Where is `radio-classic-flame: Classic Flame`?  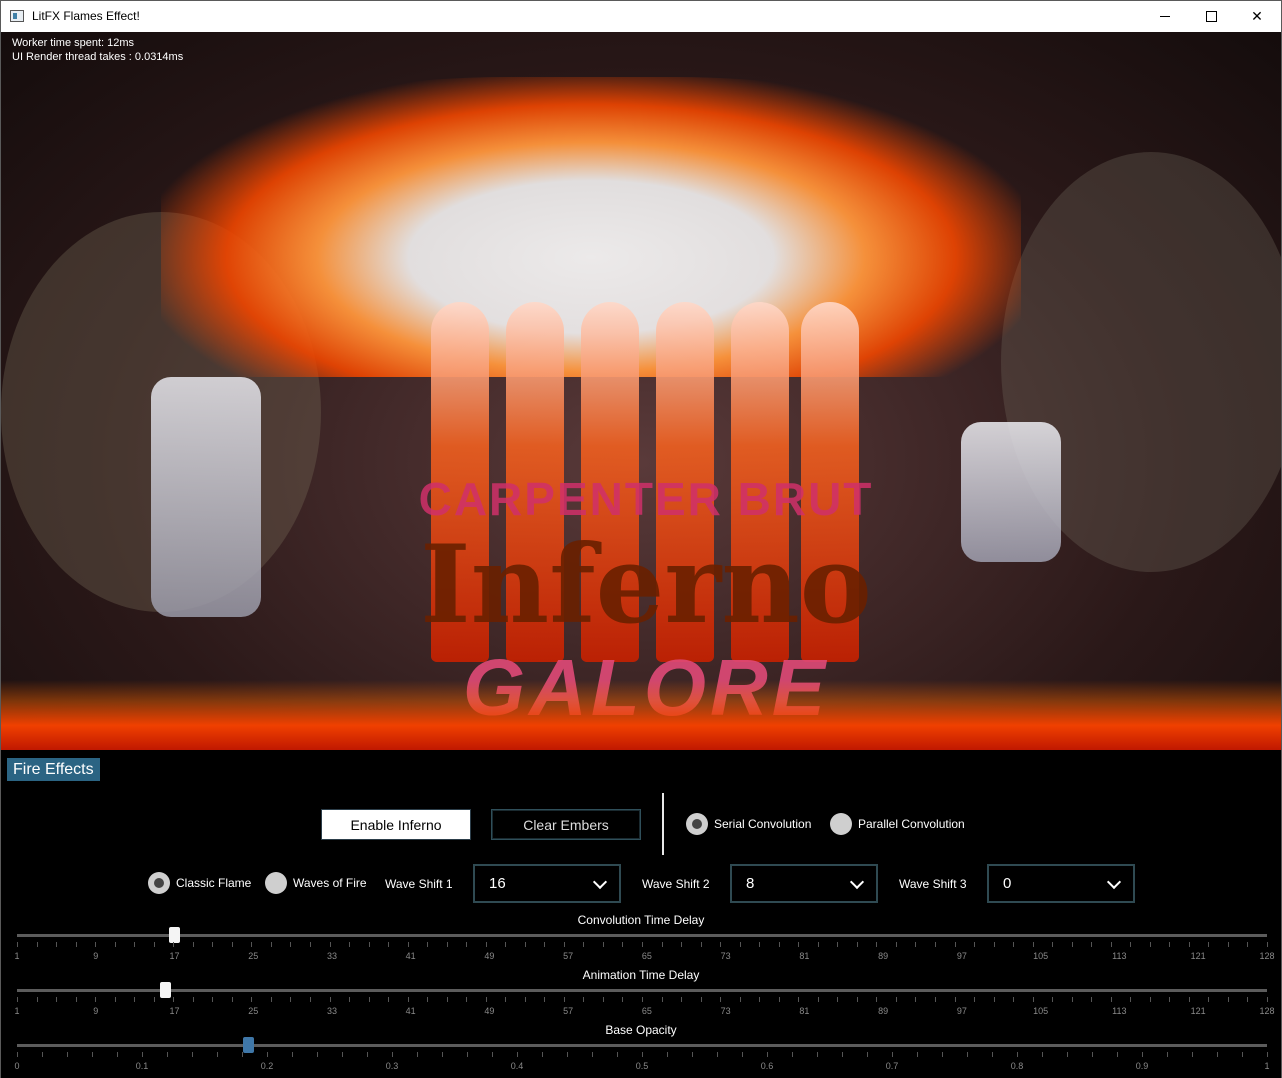 radio-classic-flame: Classic Flame is located at coordinates (199, 883).